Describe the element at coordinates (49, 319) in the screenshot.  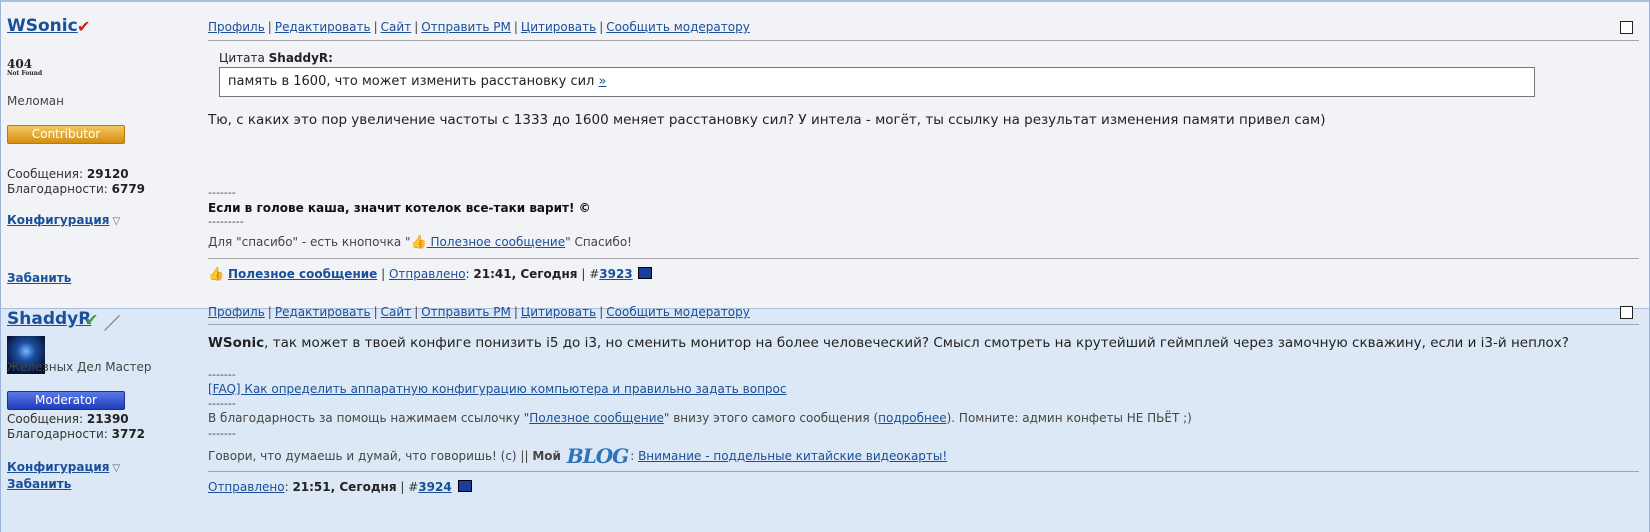
I see `author-username: ShaddyR` at that location.